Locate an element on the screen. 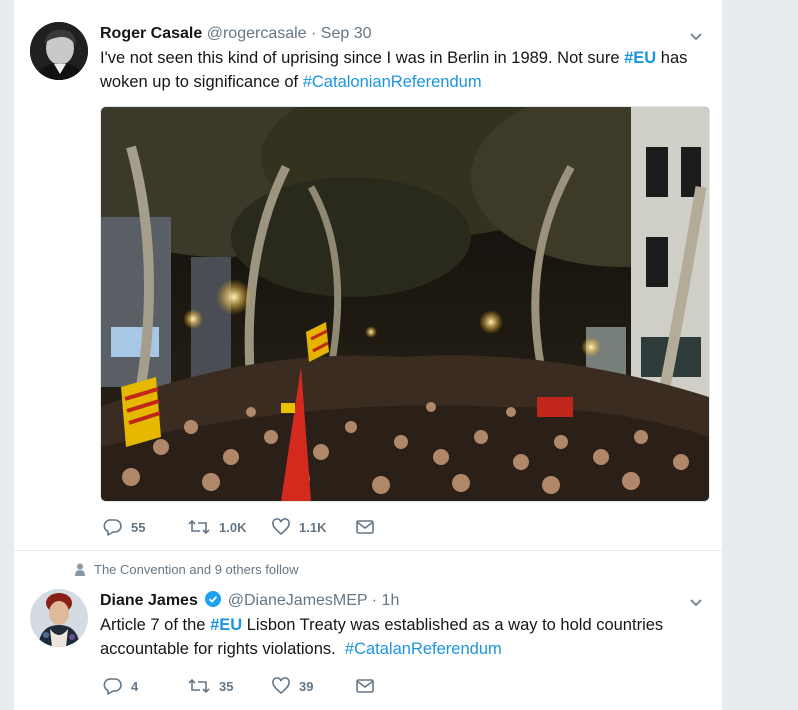 Image resolution: width=798 pixels, height=710 pixels. reply-button: 55 is located at coordinates (124, 527).